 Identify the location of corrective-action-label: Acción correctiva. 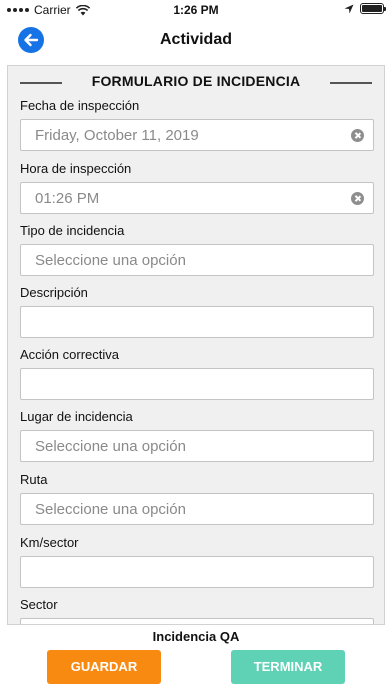
(69, 354).